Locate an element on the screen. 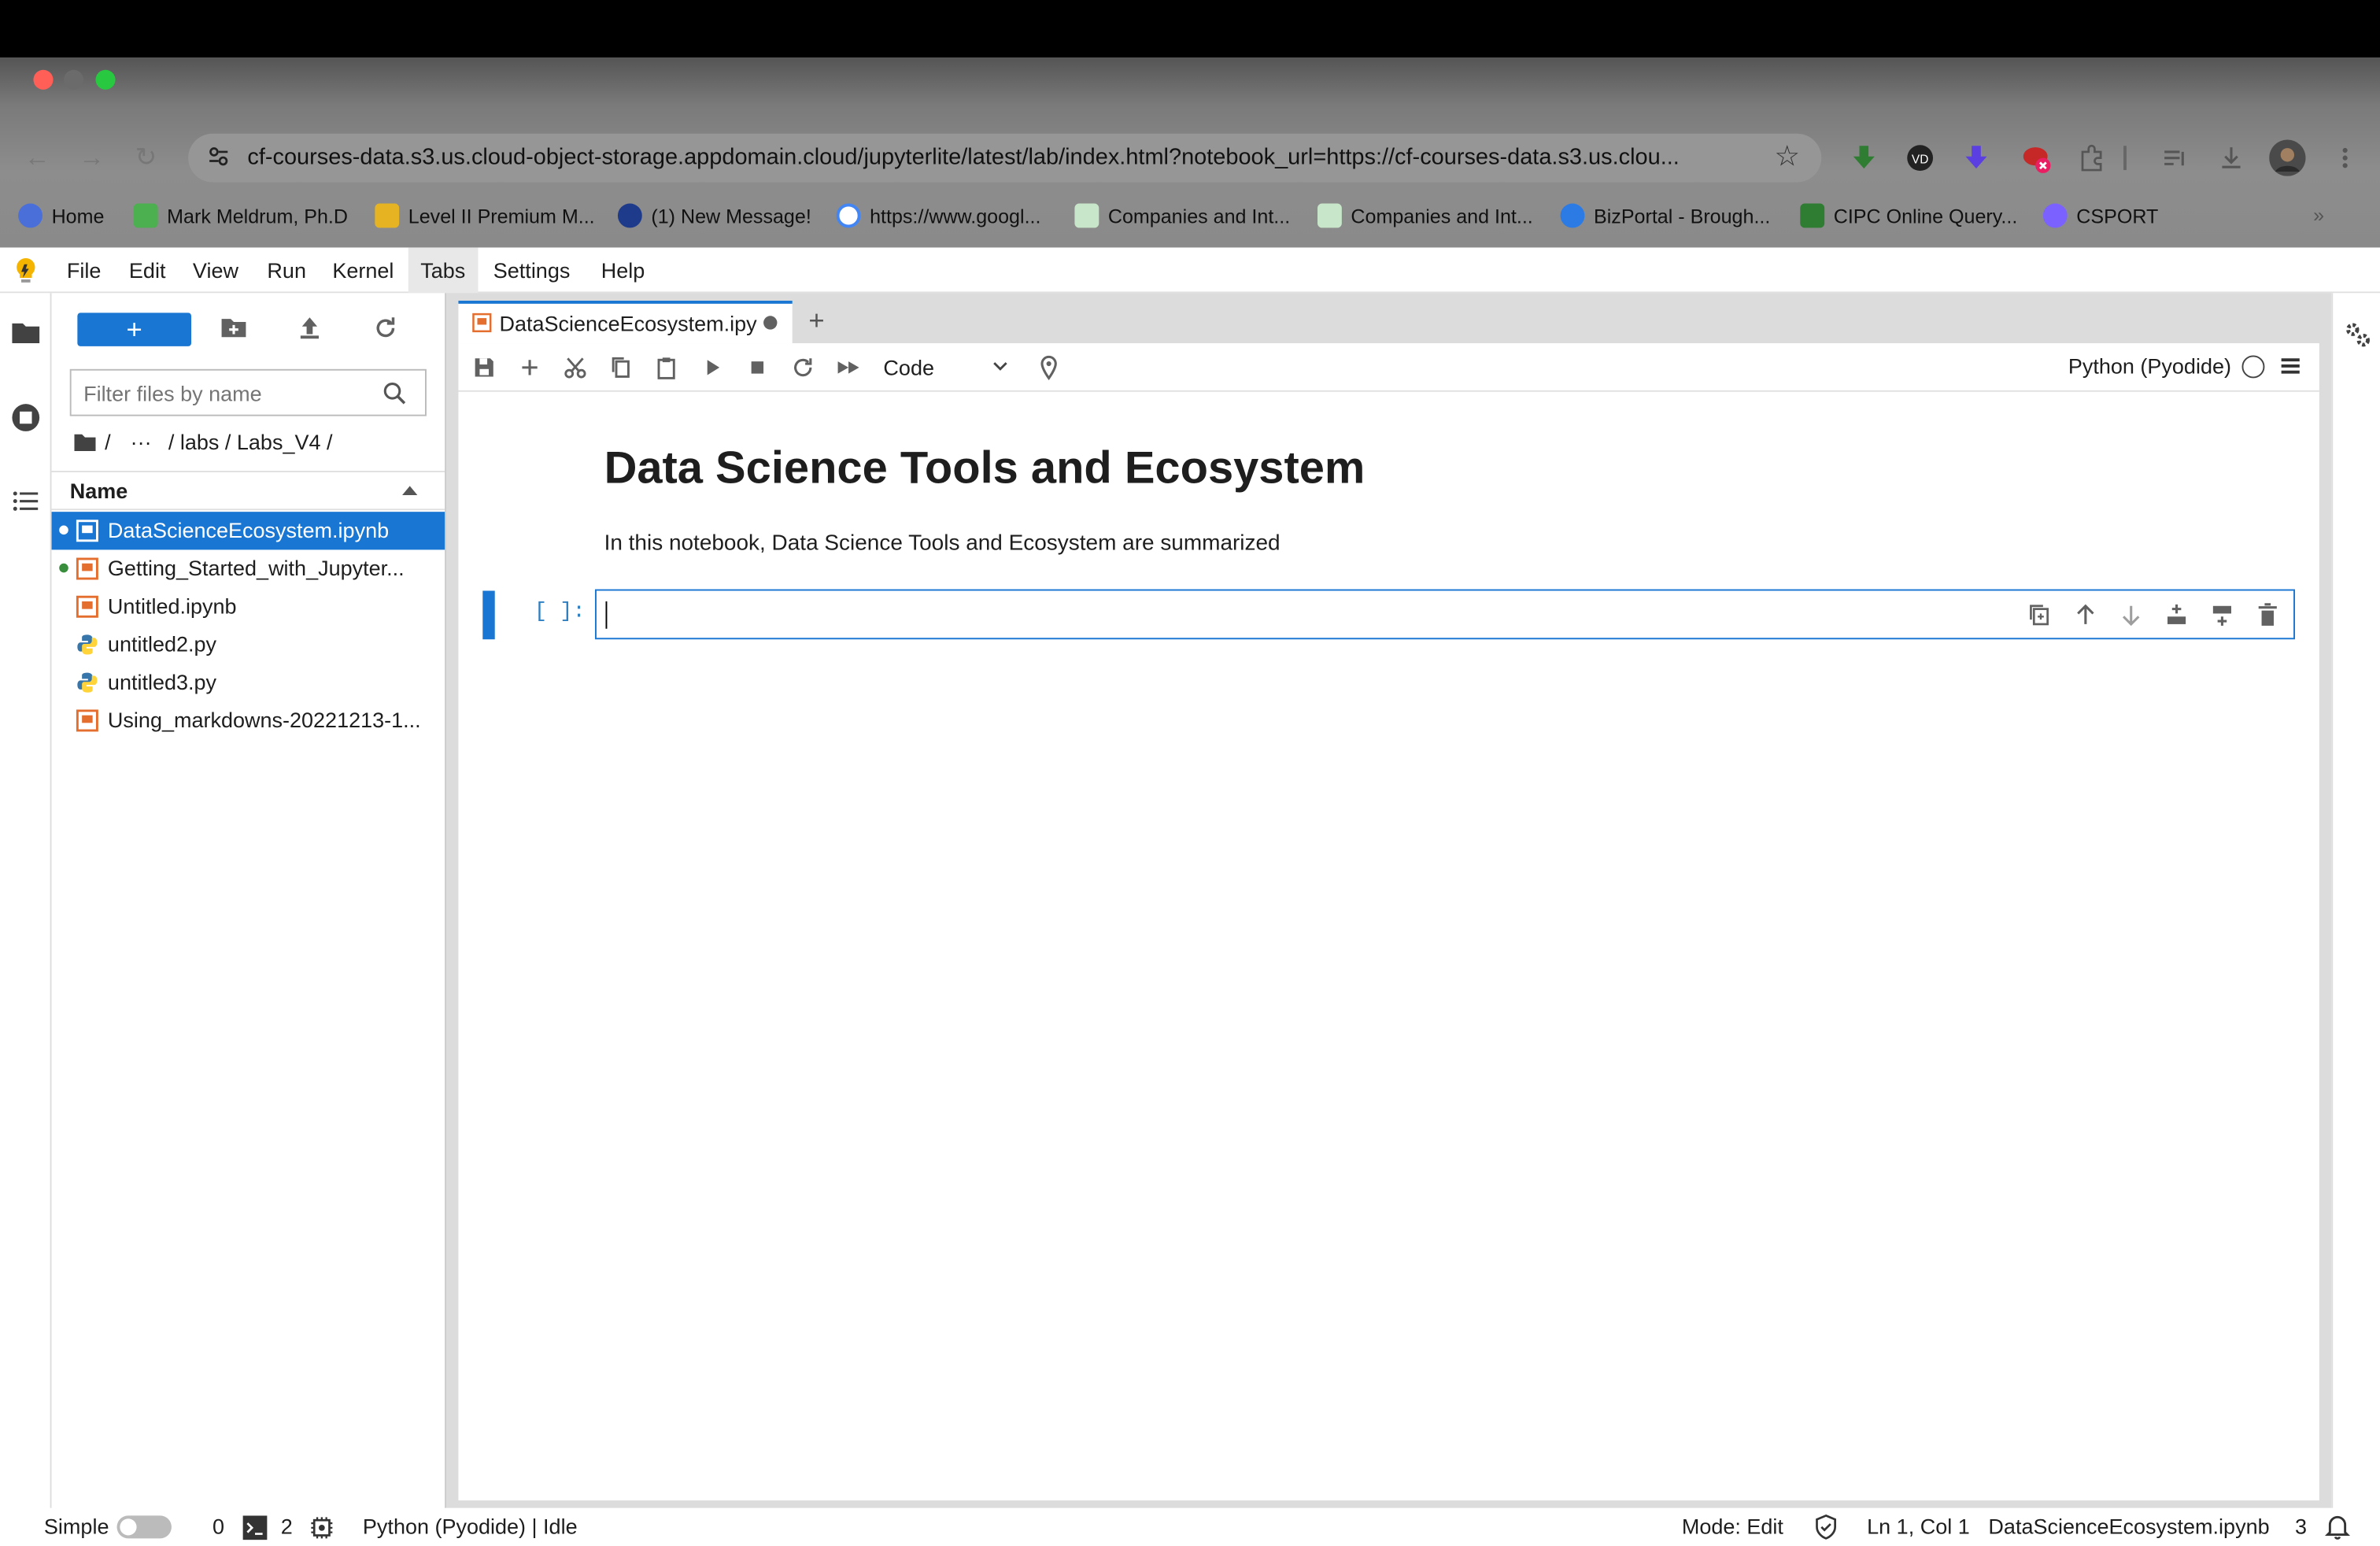  file-item-untitled-ipynb: Untitled.ipynb is located at coordinates (249, 607).